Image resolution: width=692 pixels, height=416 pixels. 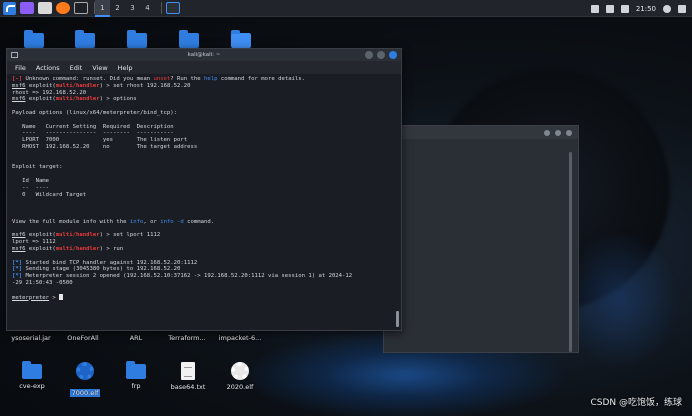 What do you see at coordinates (570, 252) in the screenshot?
I see `background-window-scrollbar` at bounding box center [570, 252].